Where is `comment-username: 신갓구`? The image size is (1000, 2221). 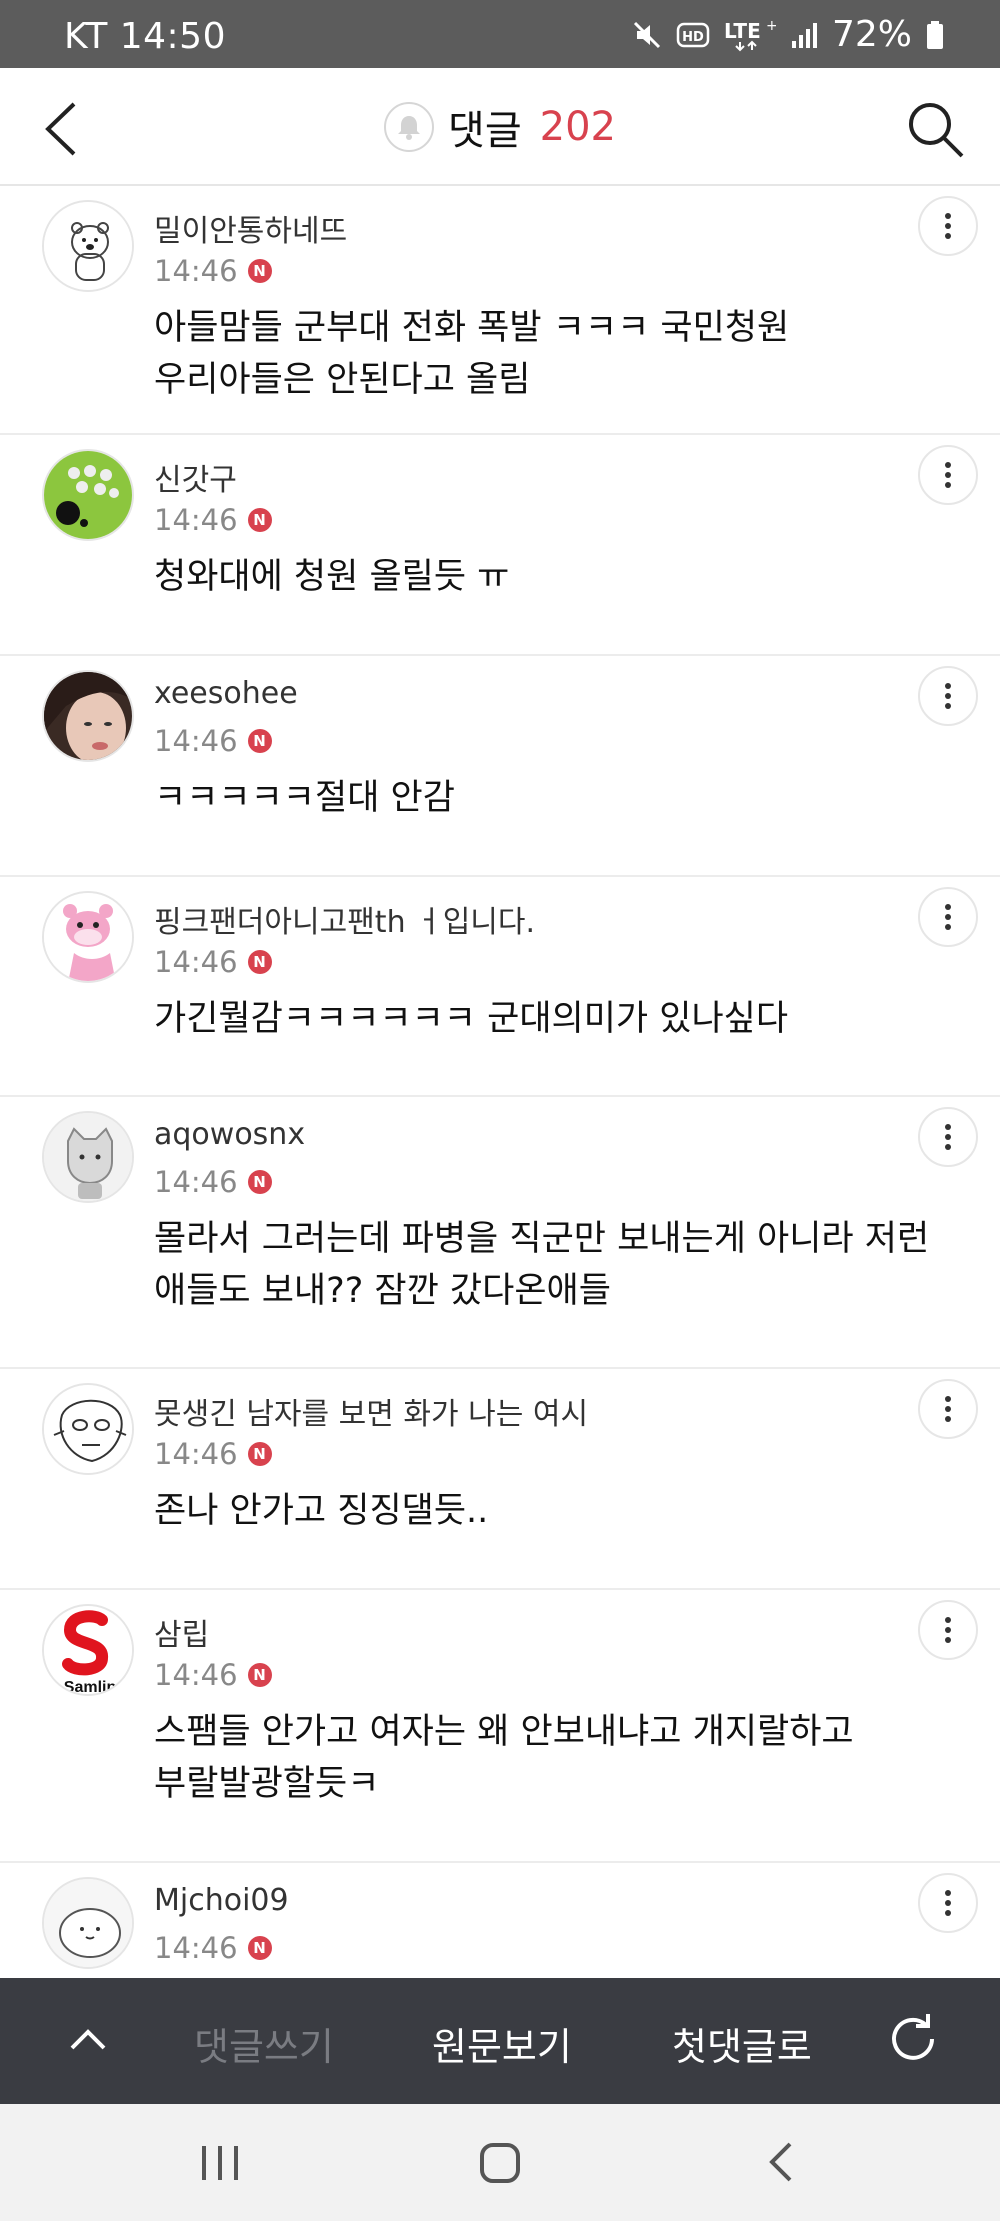 comment-username: 신갓구 is located at coordinates (195, 477).